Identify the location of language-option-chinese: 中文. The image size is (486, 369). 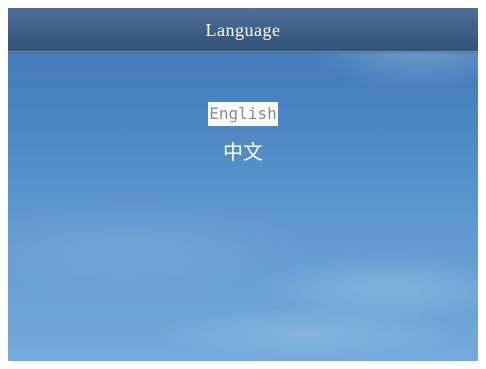
(243, 154).